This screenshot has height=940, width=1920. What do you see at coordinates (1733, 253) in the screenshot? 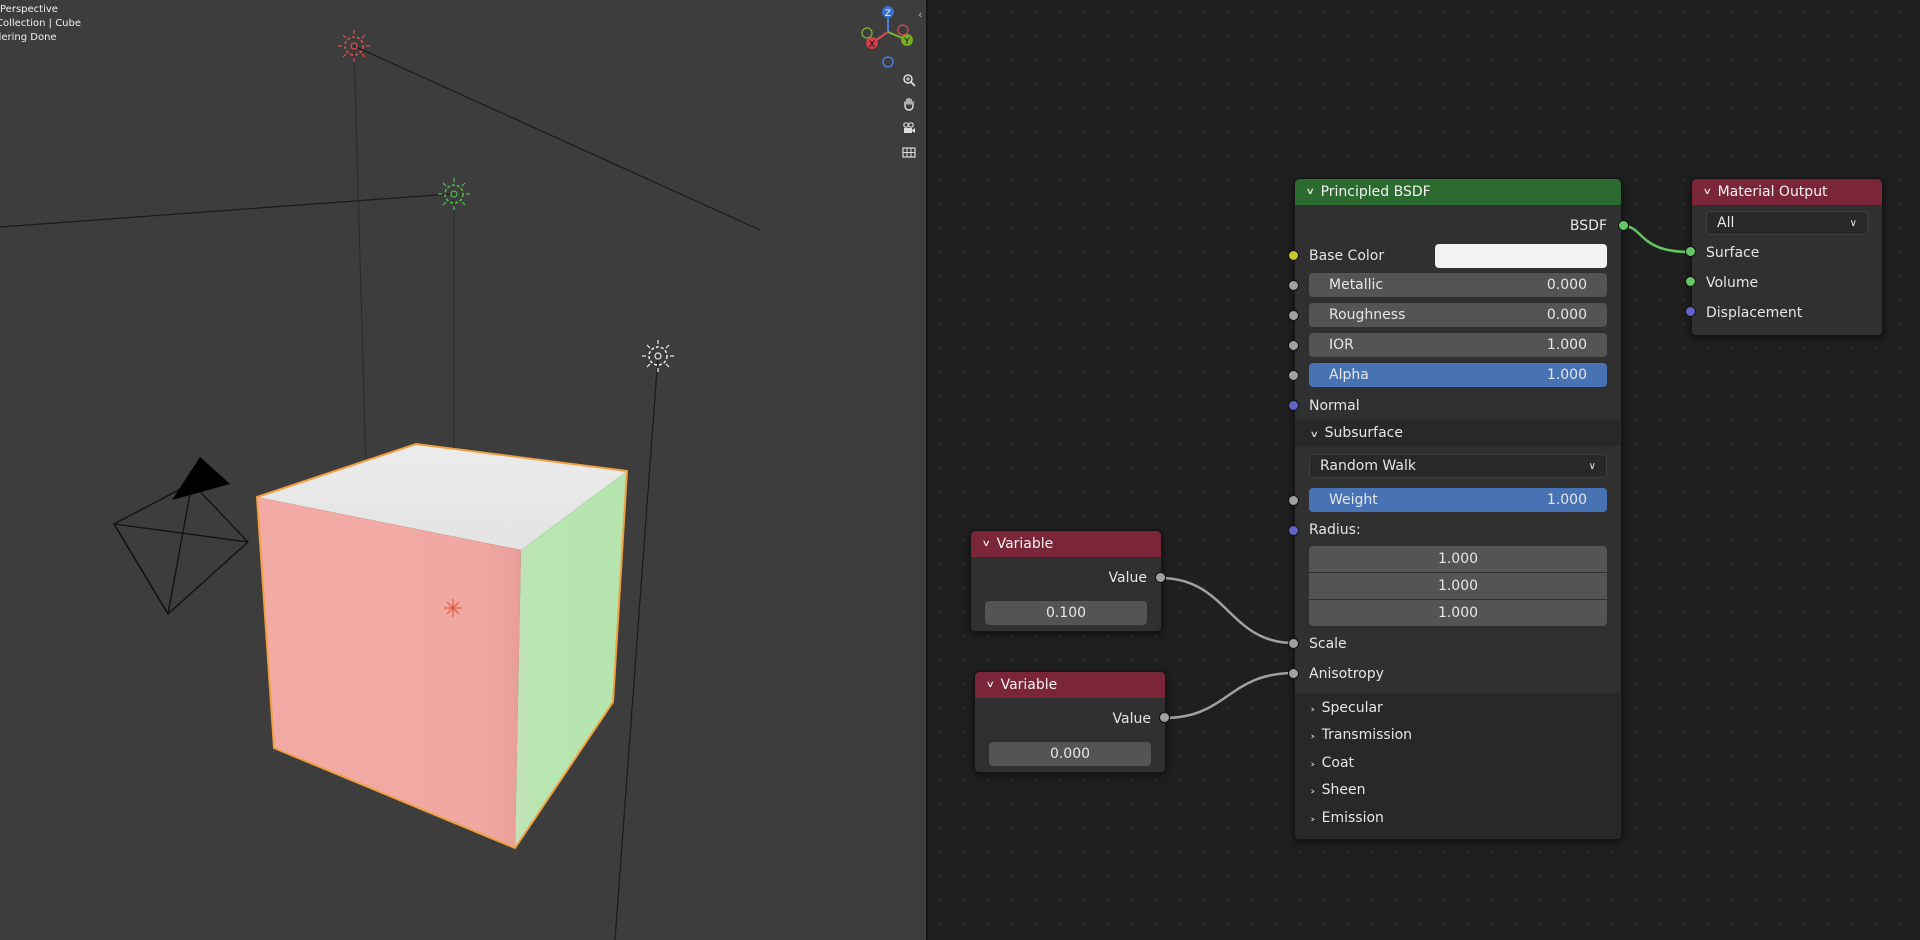
I see `surface-label: Surface` at bounding box center [1733, 253].